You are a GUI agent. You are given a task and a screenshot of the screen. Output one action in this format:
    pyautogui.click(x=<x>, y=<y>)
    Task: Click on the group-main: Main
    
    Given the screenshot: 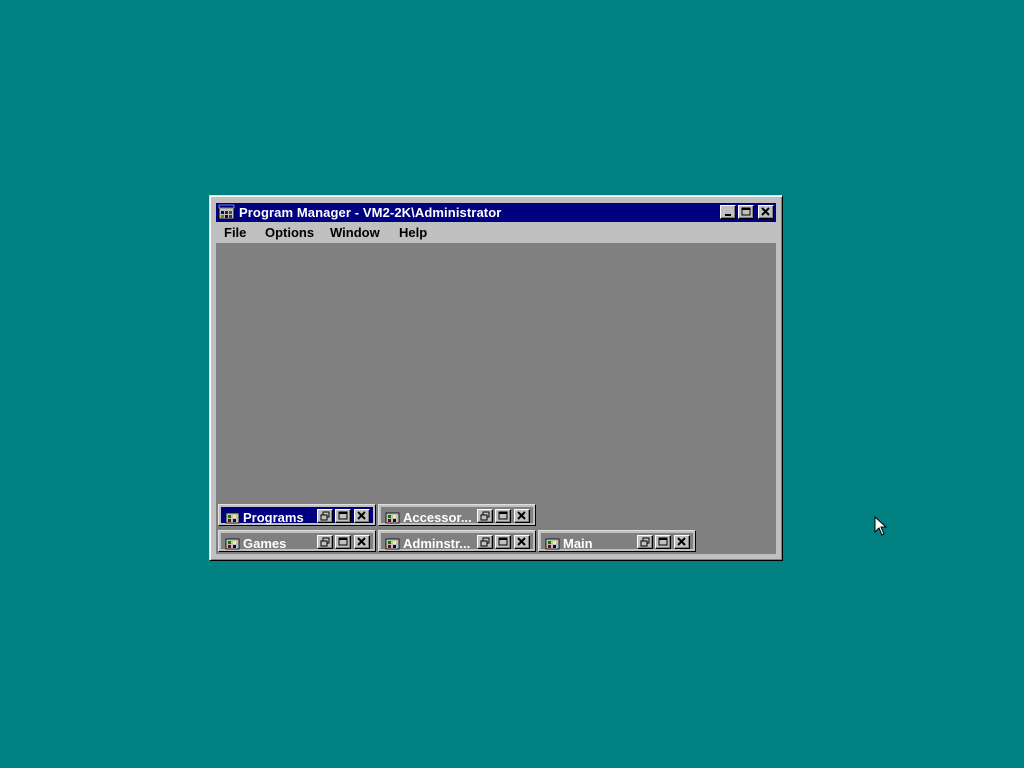 What is the action you would take?
    pyautogui.click(x=617, y=541)
    